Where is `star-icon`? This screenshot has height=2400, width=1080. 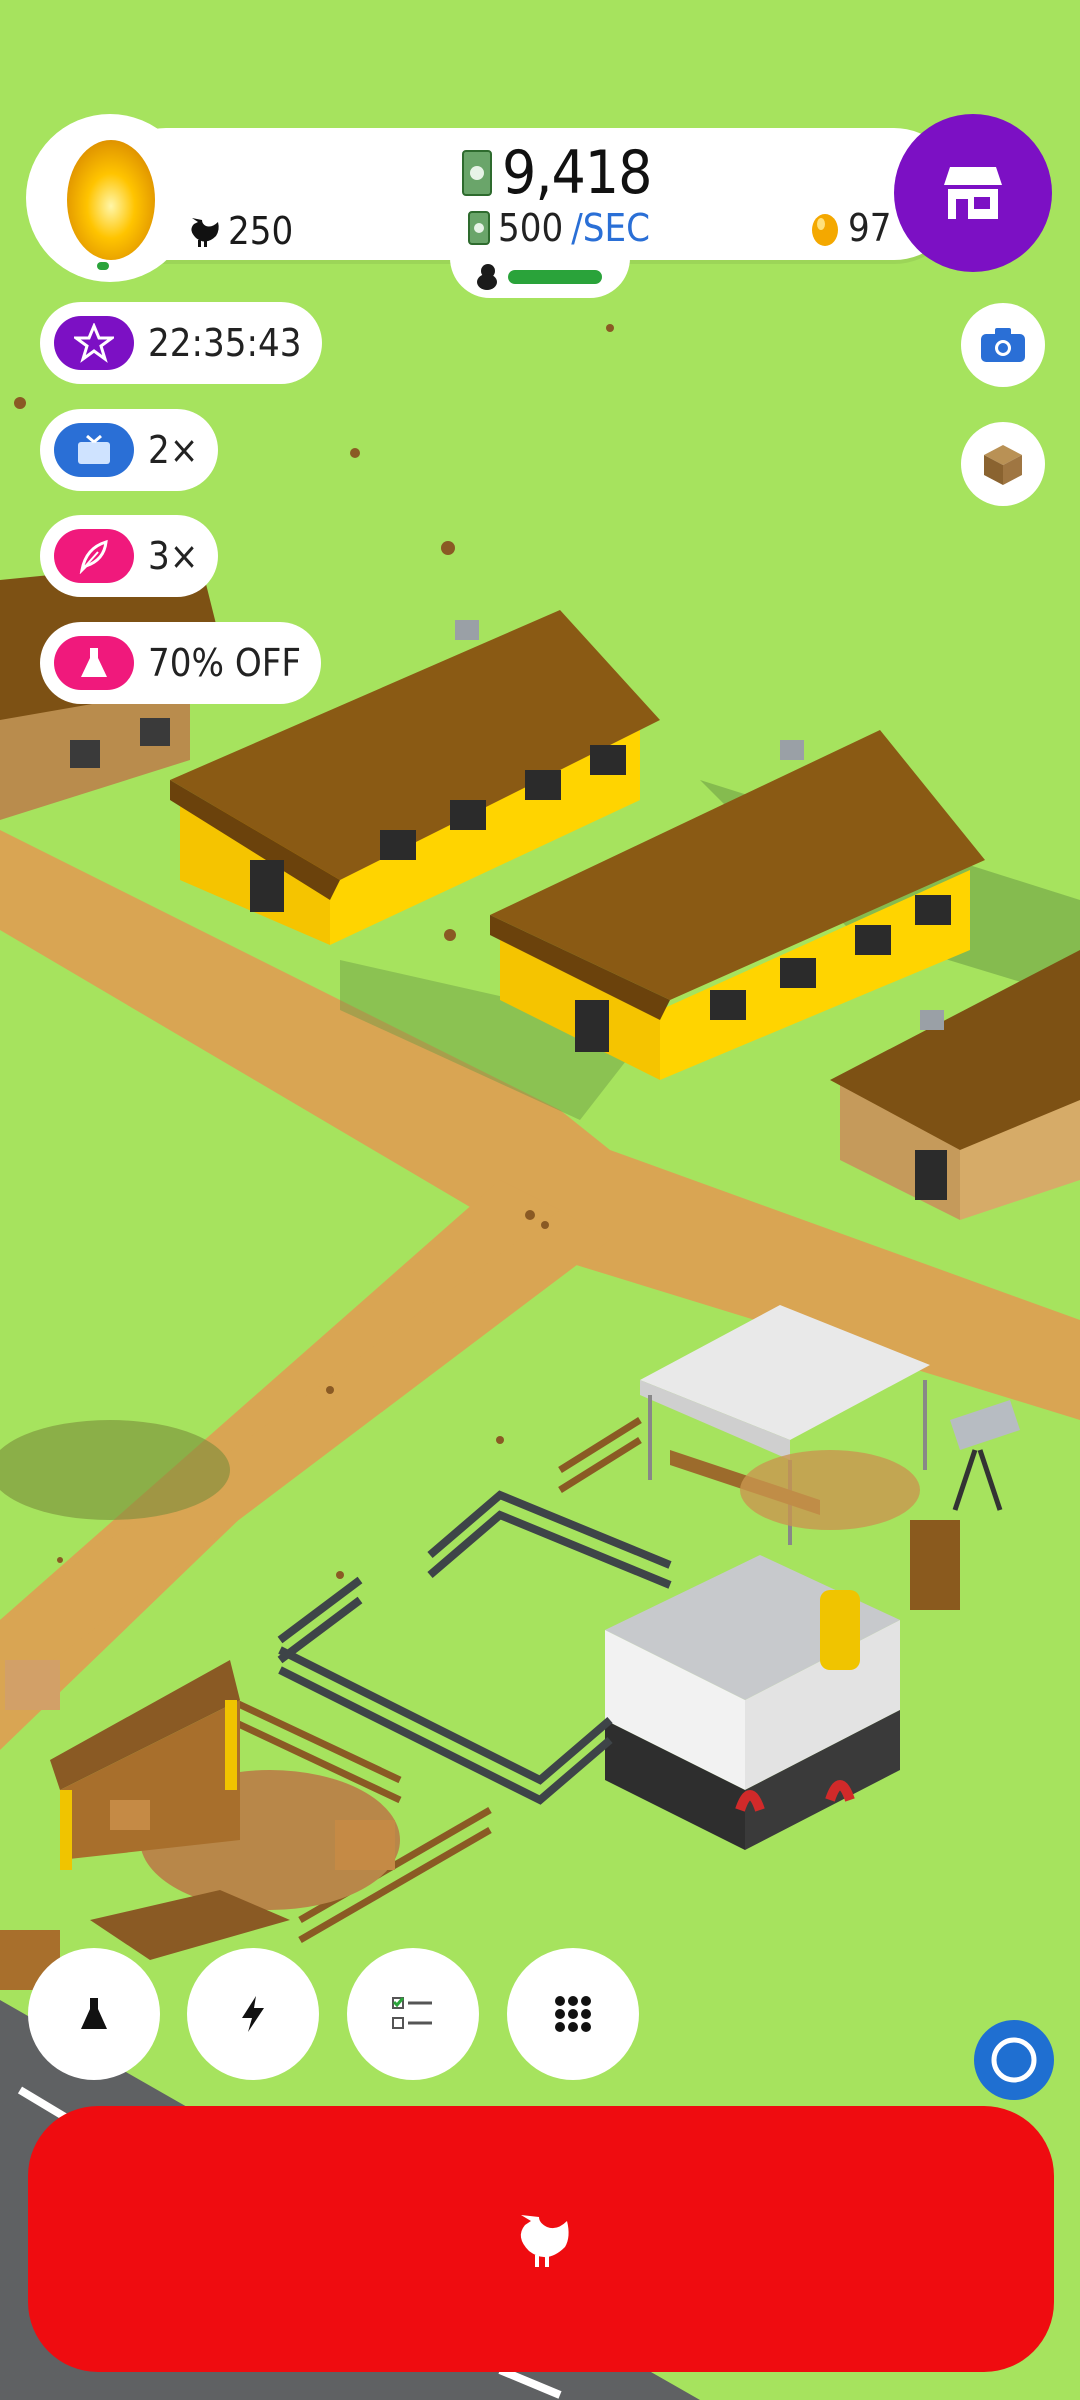
star-icon is located at coordinates (94, 343).